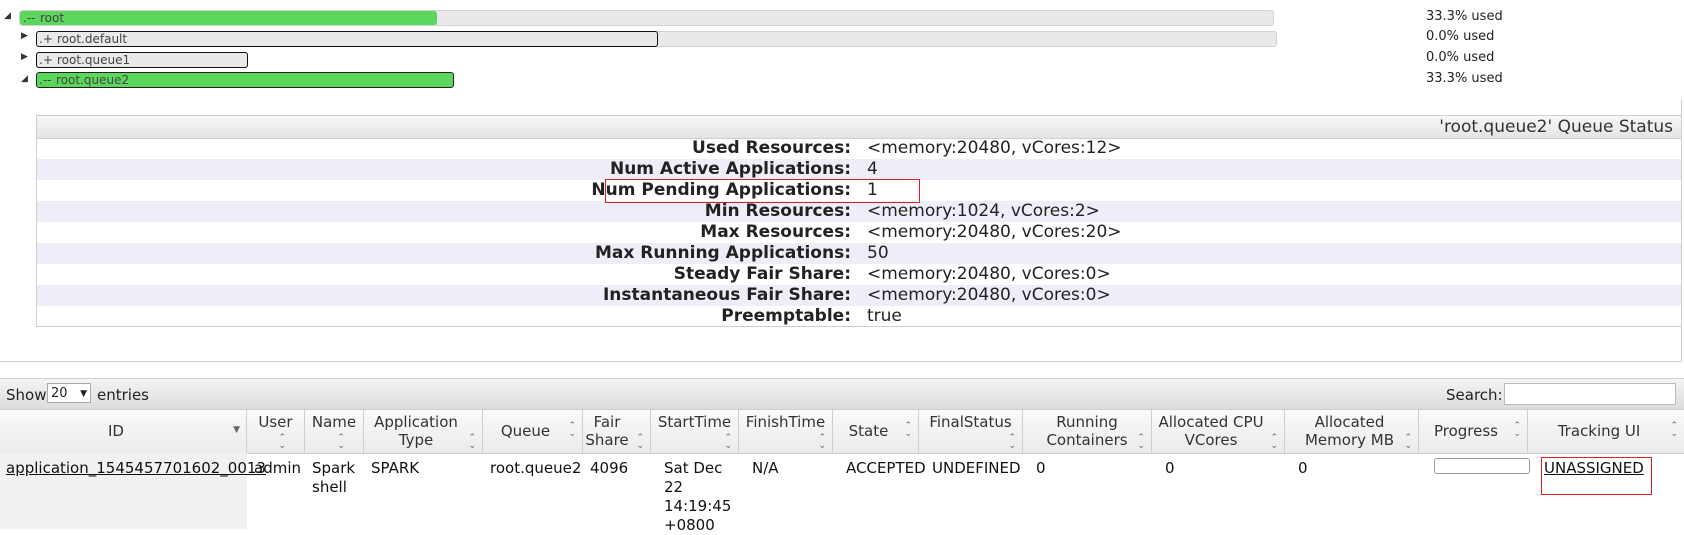 Image resolution: width=1684 pixels, height=535 pixels. Describe the element at coordinates (245, 80) in the screenshot. I see `queue-bar-root-queue2: .-- root.queue2` at that location.